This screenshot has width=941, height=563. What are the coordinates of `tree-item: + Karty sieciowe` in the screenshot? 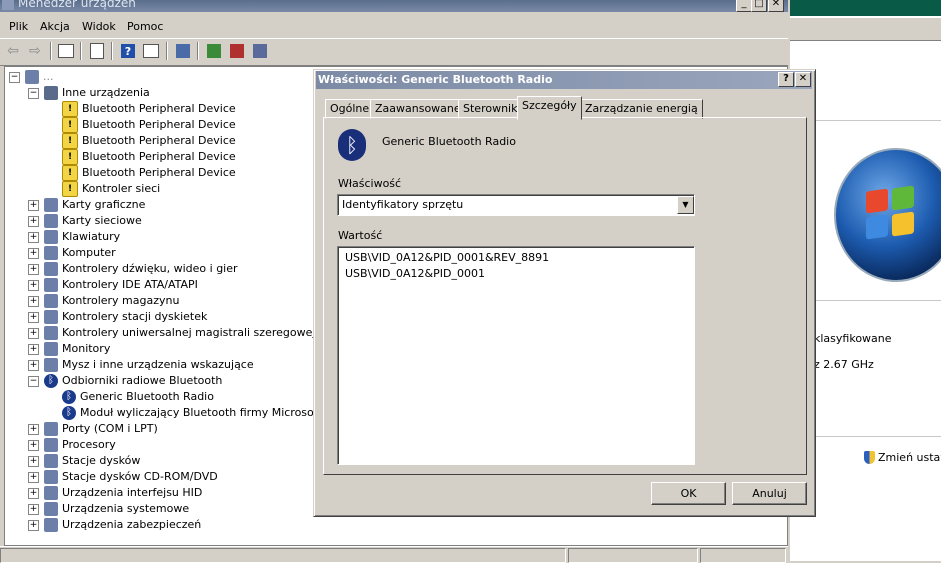 It's located at (85, 221).